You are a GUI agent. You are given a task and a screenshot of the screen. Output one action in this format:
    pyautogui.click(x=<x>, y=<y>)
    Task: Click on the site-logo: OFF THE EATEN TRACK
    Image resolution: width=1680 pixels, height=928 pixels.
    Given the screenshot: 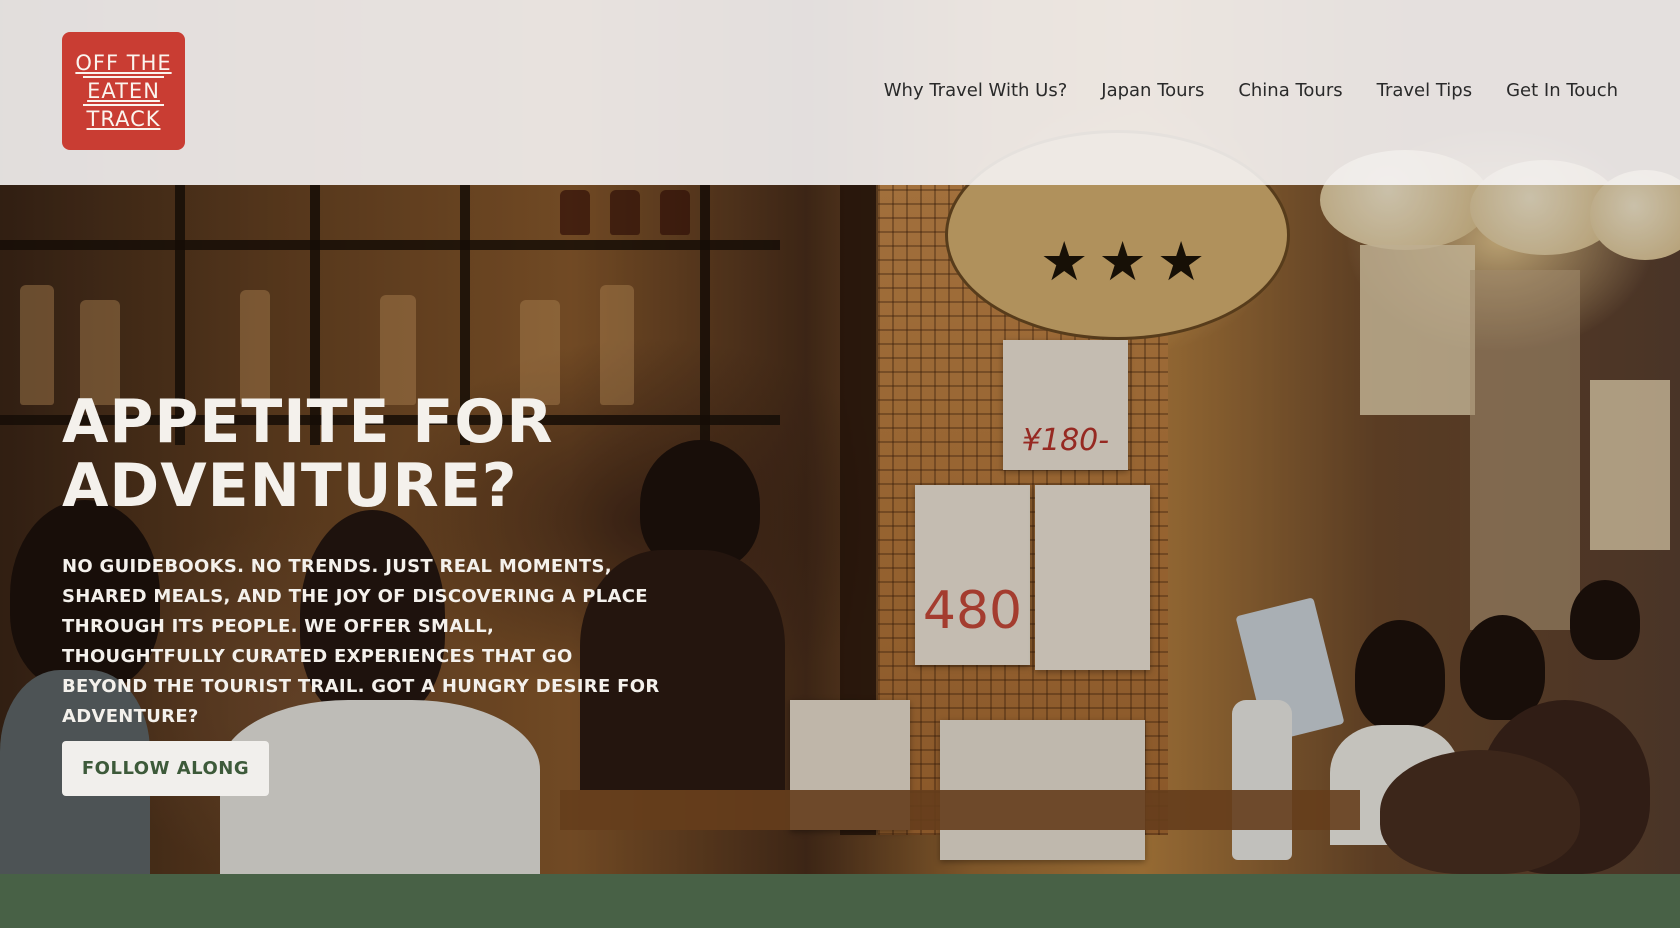 What is the action you would take?
    pyautogui.click(x=123, y=91)
    